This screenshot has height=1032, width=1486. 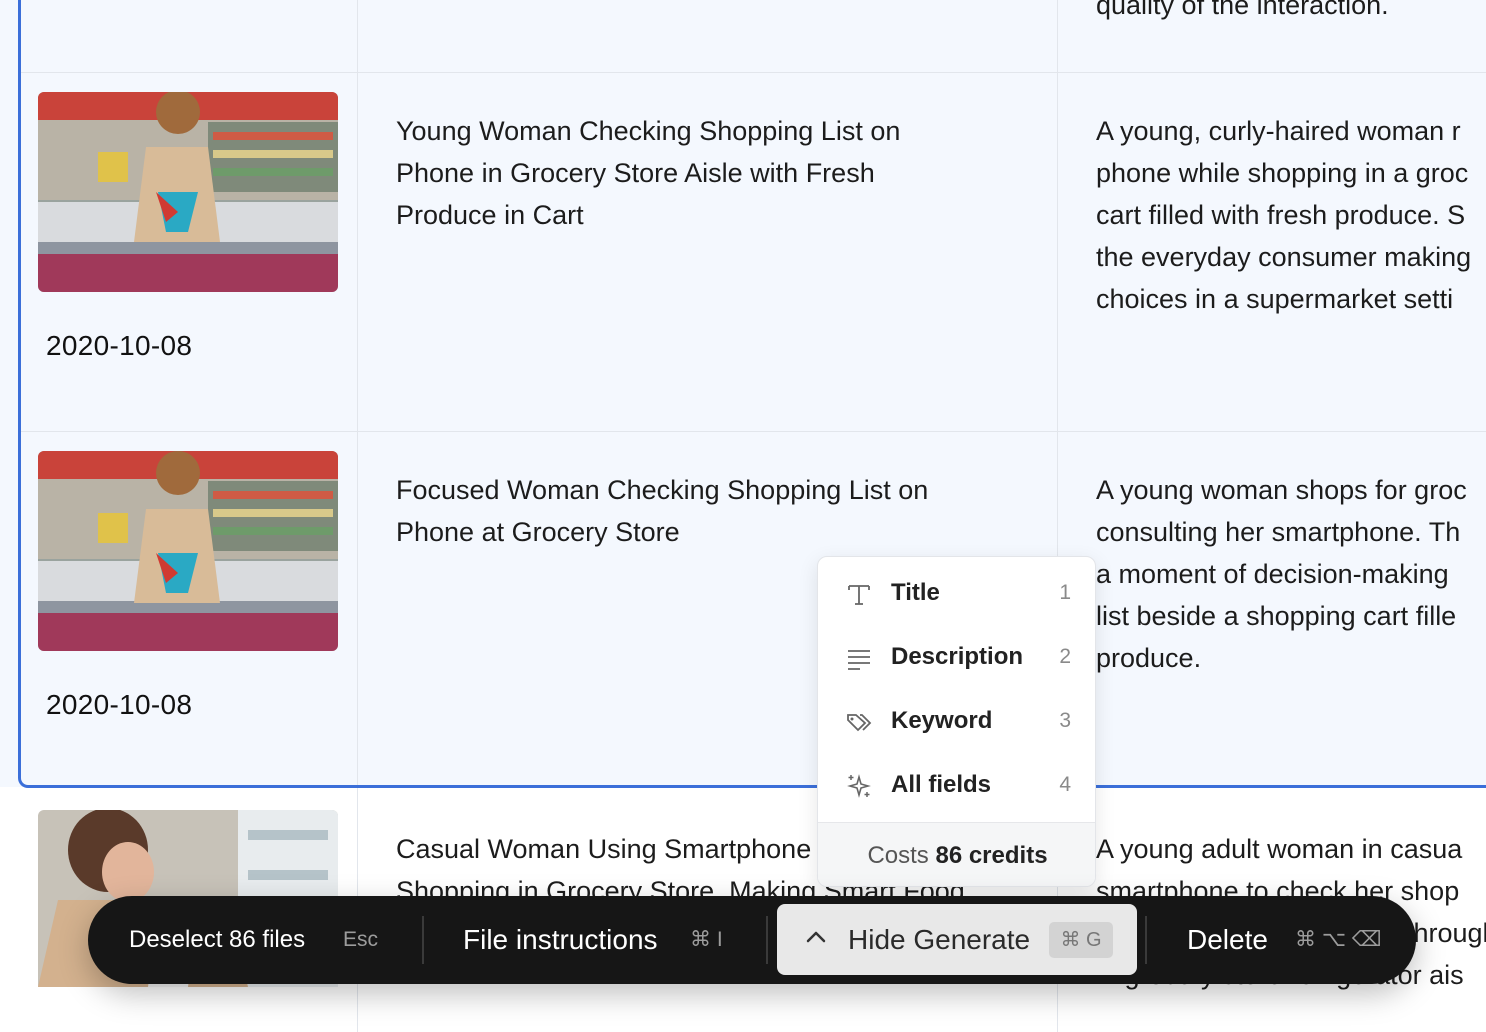 What do you see at coordinates (1284, 257) in the screenshot?
I see `description-line: the everyday consumer making` at bounding box center [1284, 257].